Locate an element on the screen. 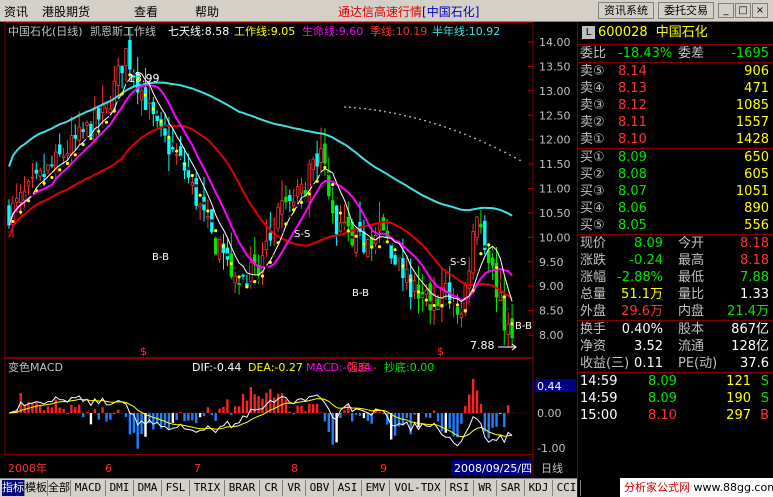 The image size is (773, 497). tab-kdj: KDJ is located at coordinates (539, 488).